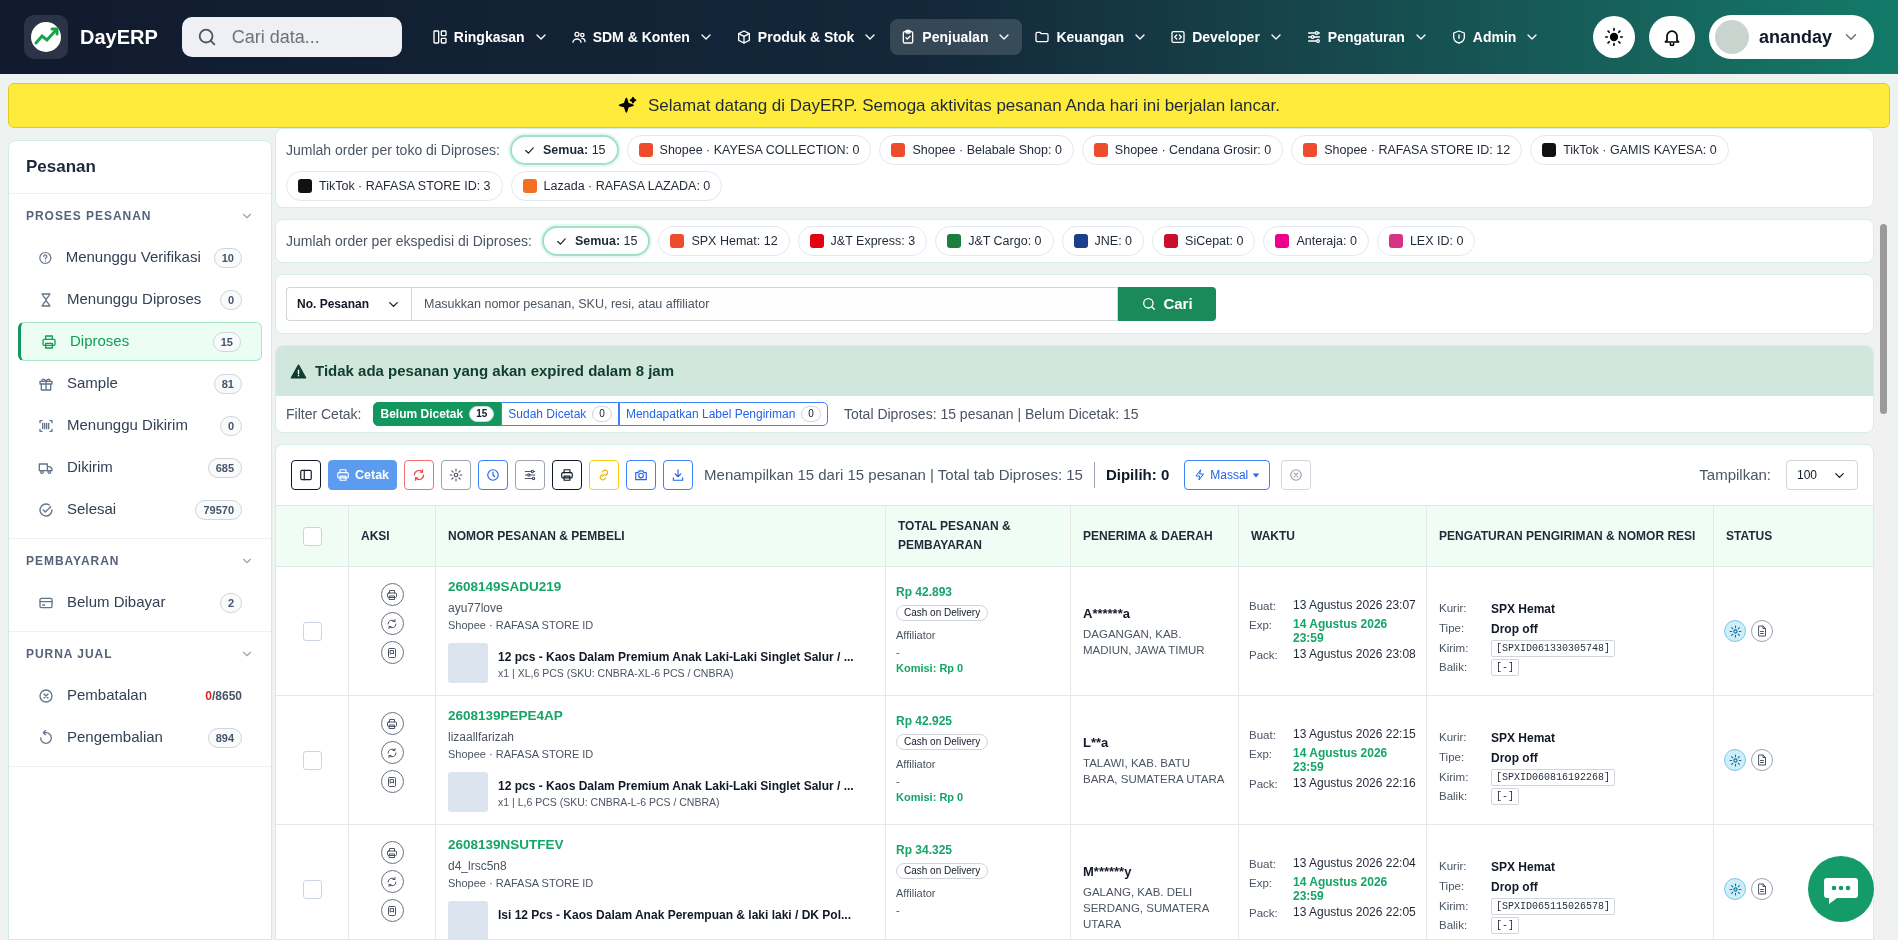 The width and height of the screenshot is (1898, 940). What do you see at coordinates (1182, 150) in the screenshot?
I see `filter-chip: Shopee · Cendana Grosir: 0` at bounding box center [1182, 150].